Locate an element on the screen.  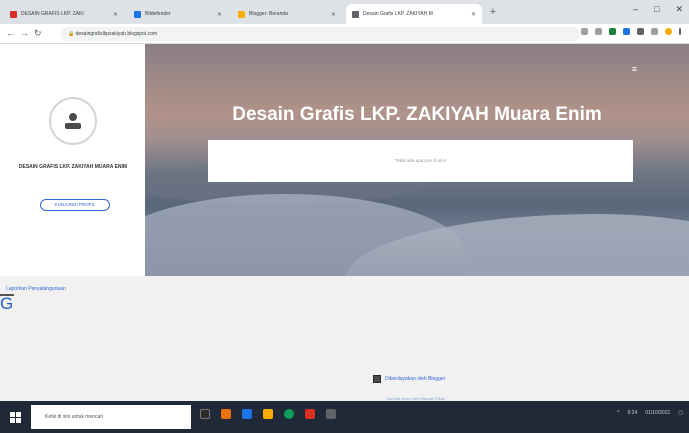
minimize-button: – is located at coordinates (635, 9).